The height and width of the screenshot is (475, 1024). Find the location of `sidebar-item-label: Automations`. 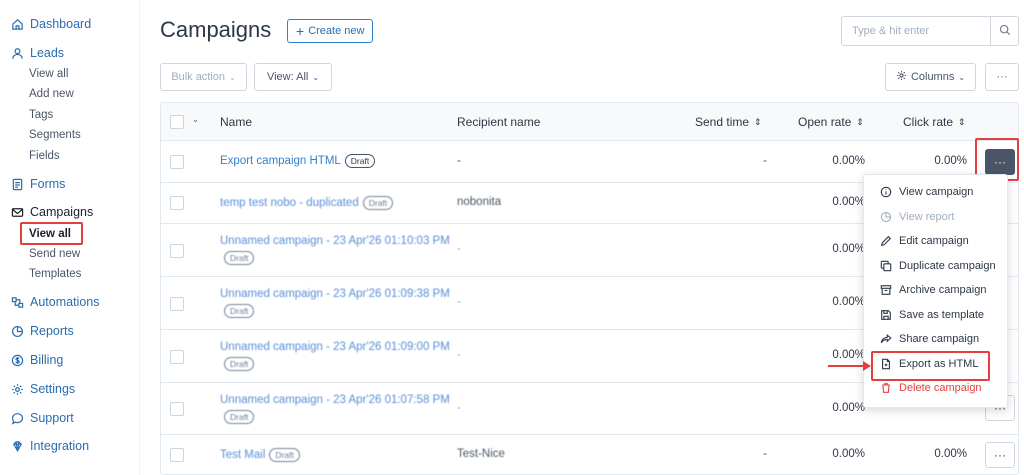

sidebar-item-label: Automations is located at coordinates (65, 302).